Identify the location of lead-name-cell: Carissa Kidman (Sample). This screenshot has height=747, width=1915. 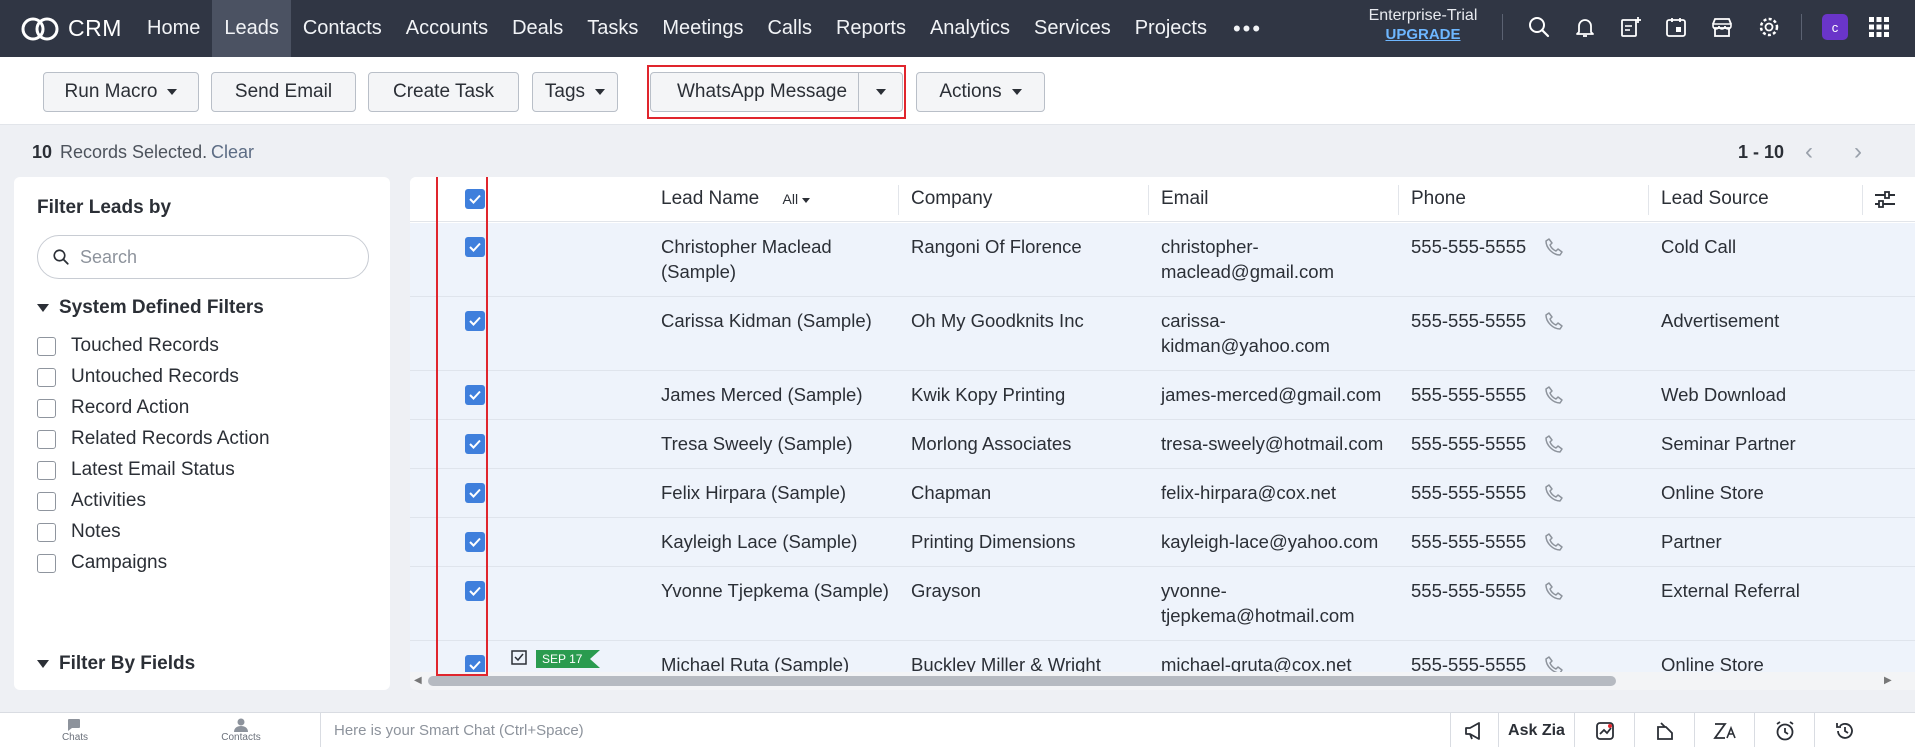
(766, 320).